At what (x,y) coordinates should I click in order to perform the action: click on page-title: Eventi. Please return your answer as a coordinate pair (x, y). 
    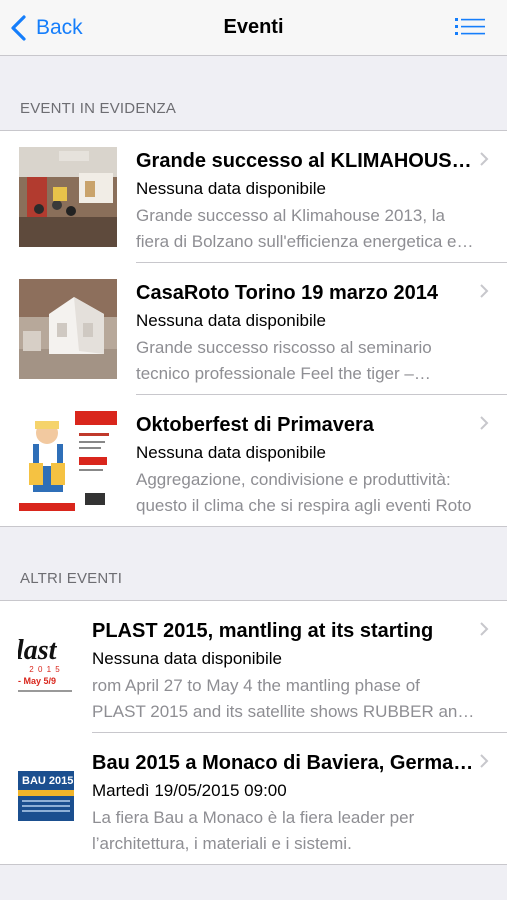
    Looking at the image, I should click on (253, 27).